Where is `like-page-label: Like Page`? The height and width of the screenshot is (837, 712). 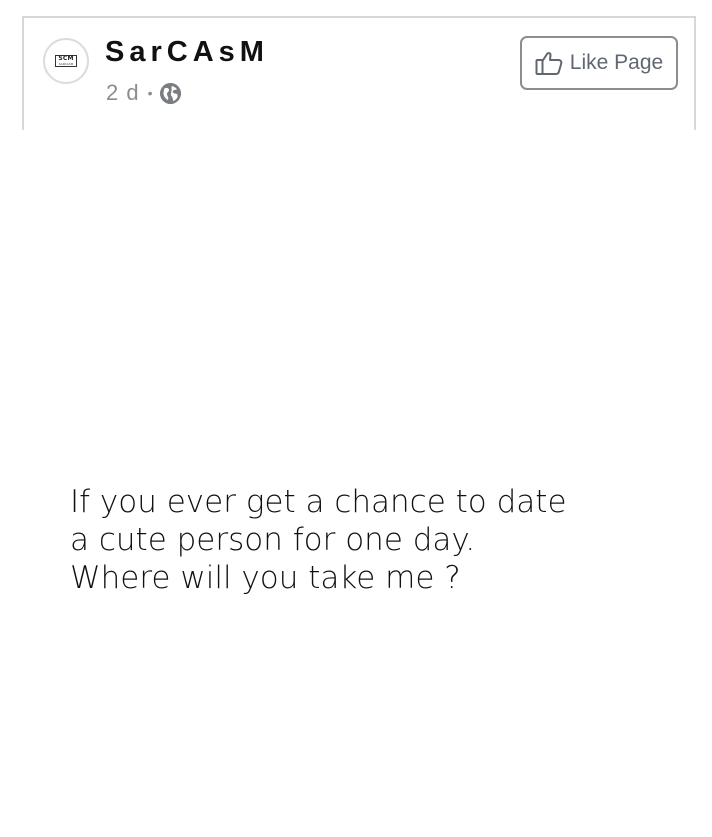
like-page-label: Like Page is located at coordinates (616, 62).